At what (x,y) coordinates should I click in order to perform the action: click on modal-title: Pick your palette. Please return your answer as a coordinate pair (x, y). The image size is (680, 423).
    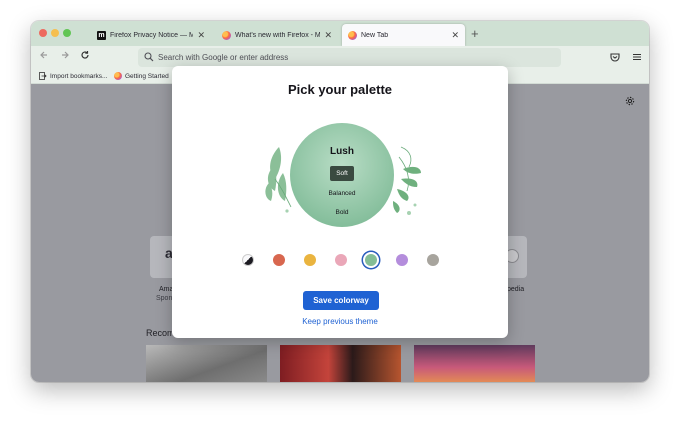
    Looking at the image, I should click on (340, 89).